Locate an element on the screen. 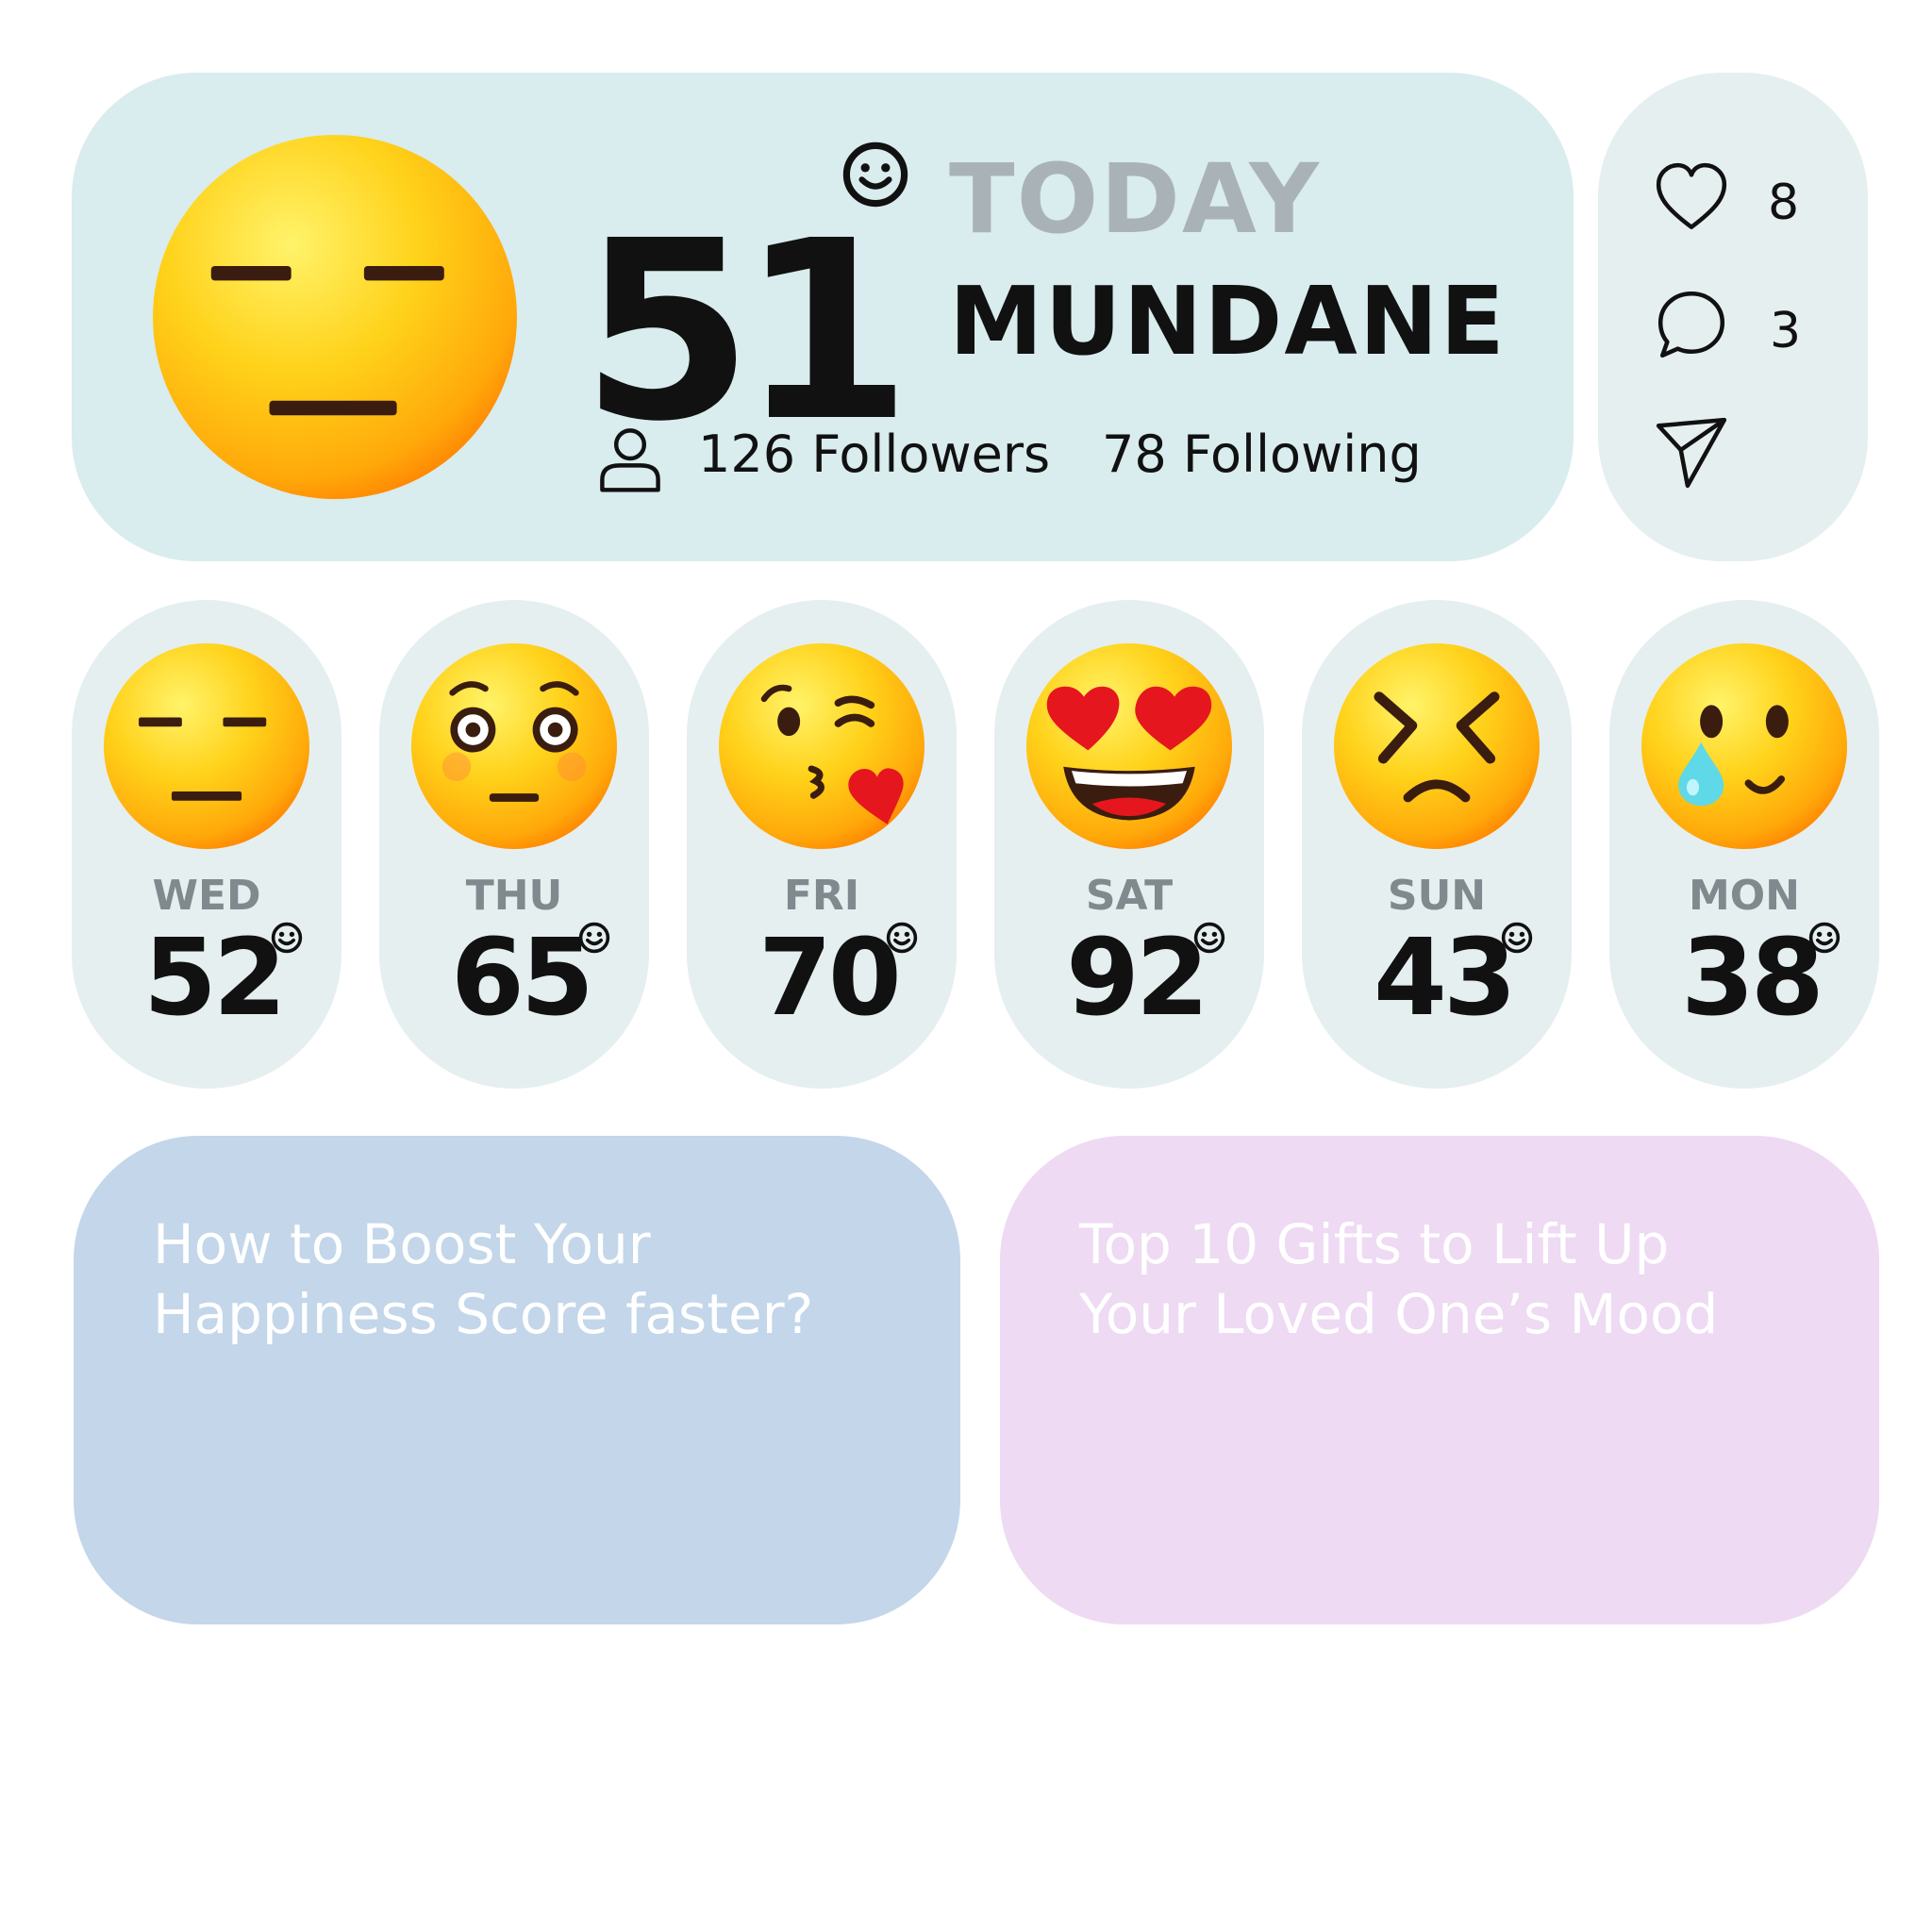 This screenshot has height=1932, width=1932. day-card-wed: WED 52 is located at coordinates (206, 844).